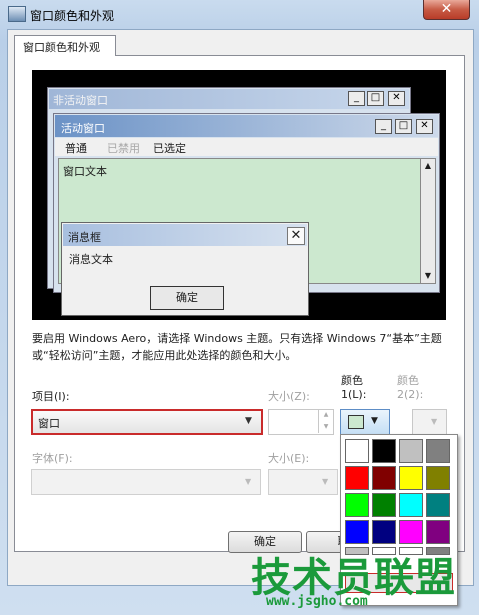 The height and width of the screenshot is (615, 479). Describe the element at coordinates (317, 601) in the screenshot. I see `watermark-url: www.jsgho.com` at that location.